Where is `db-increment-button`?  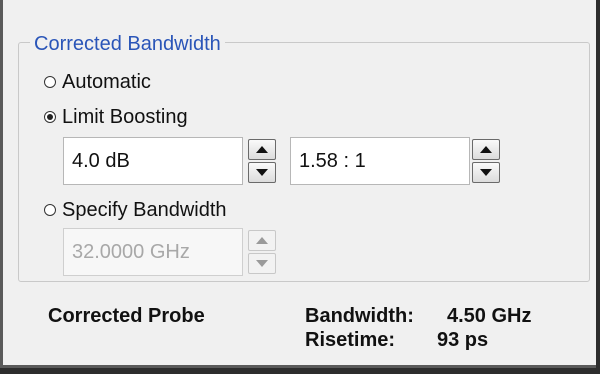 db-increment-button is located at coordinates (262, 149).